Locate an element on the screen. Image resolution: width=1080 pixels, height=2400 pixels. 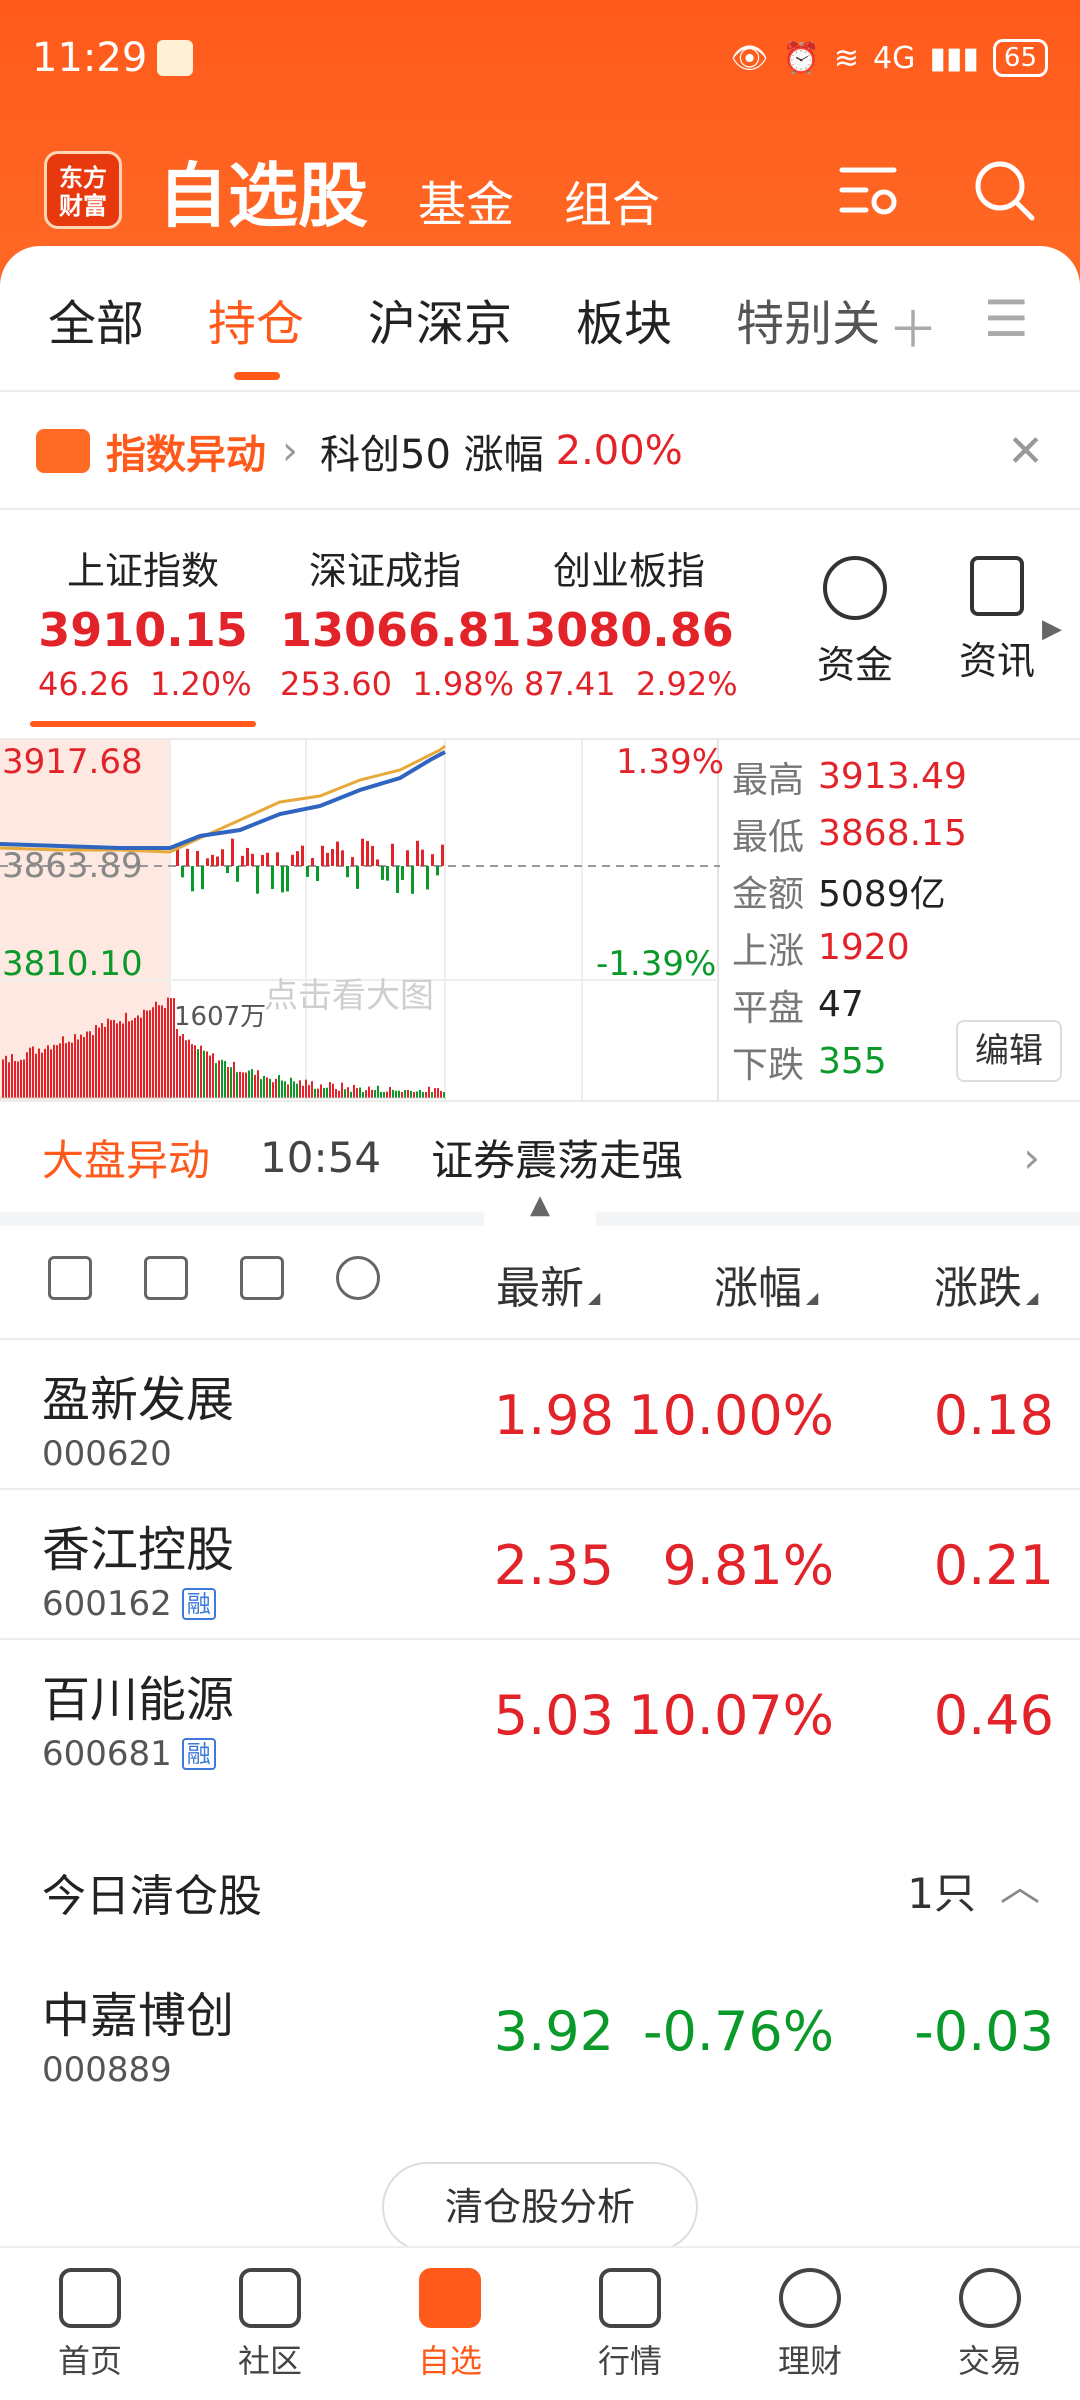
menu-icon: ☰ is located at coordinates (1006, 319).